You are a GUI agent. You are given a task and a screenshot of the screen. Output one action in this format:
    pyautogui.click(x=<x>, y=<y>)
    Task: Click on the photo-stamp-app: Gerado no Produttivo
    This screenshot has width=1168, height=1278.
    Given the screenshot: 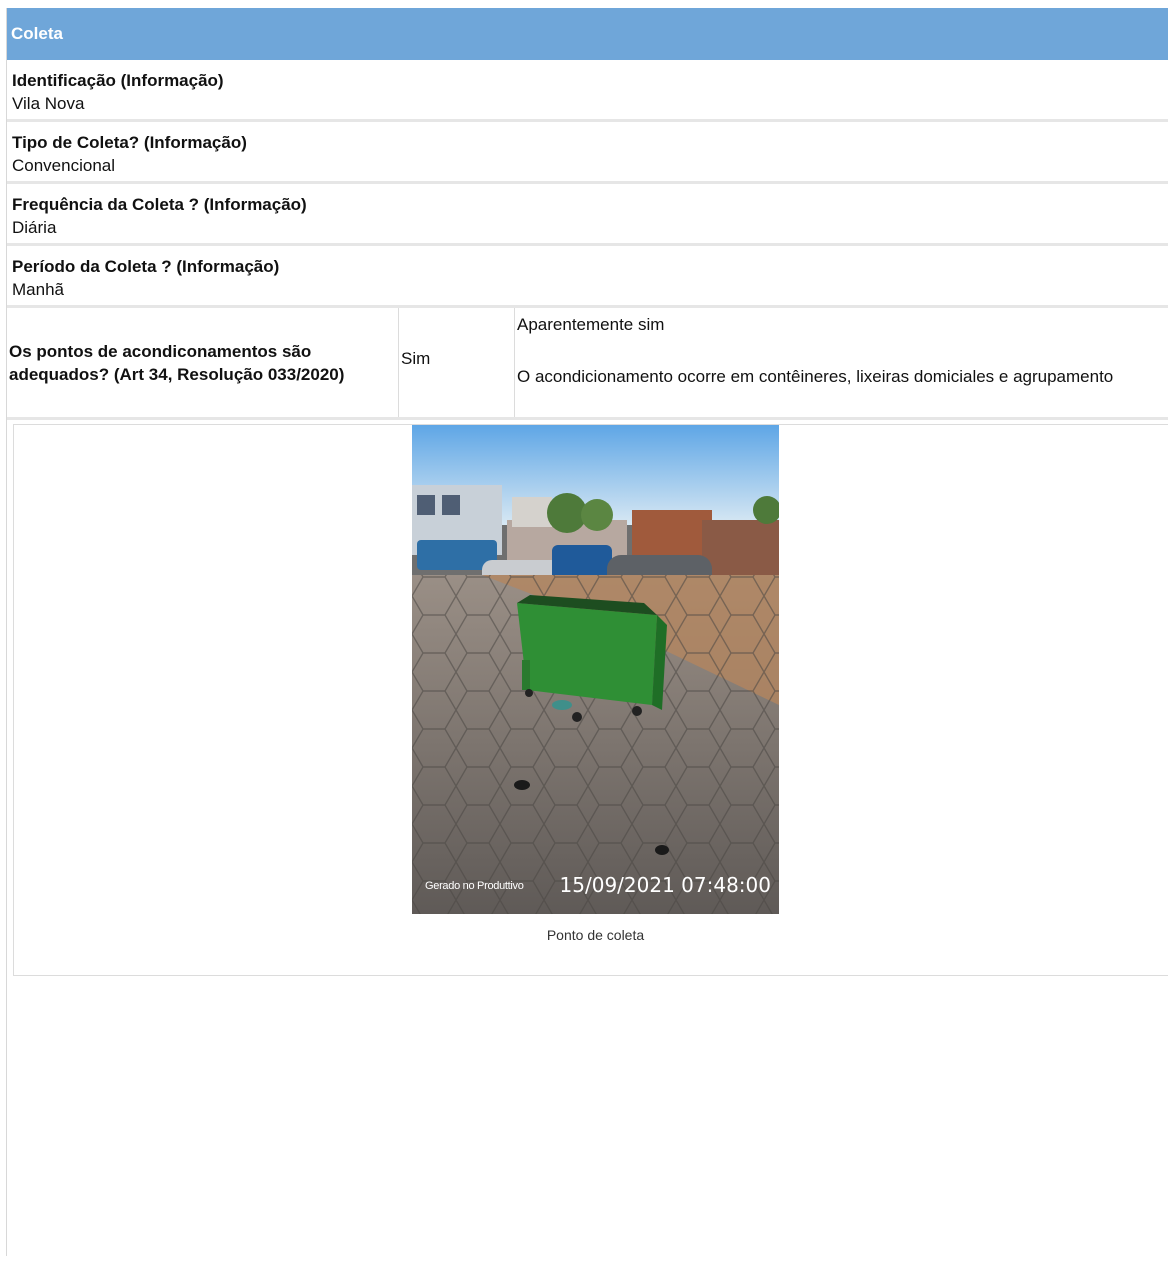 What is the action you would take?
    pyautogui.click(x=474, y=886)
    